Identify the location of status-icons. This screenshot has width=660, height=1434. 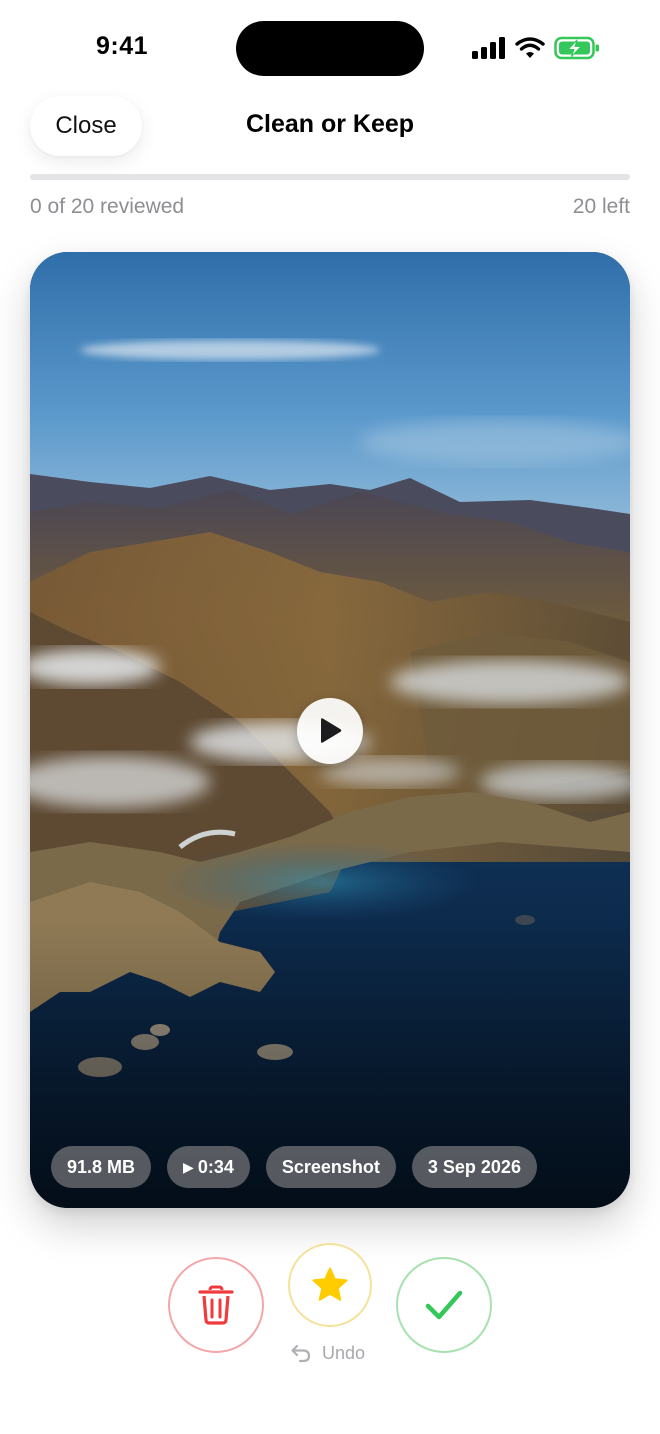
(536, 48).